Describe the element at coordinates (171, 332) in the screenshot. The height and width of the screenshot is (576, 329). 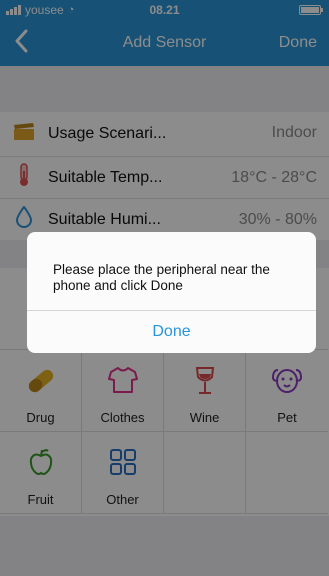
I see `dialog-done-button: Done` at that location.